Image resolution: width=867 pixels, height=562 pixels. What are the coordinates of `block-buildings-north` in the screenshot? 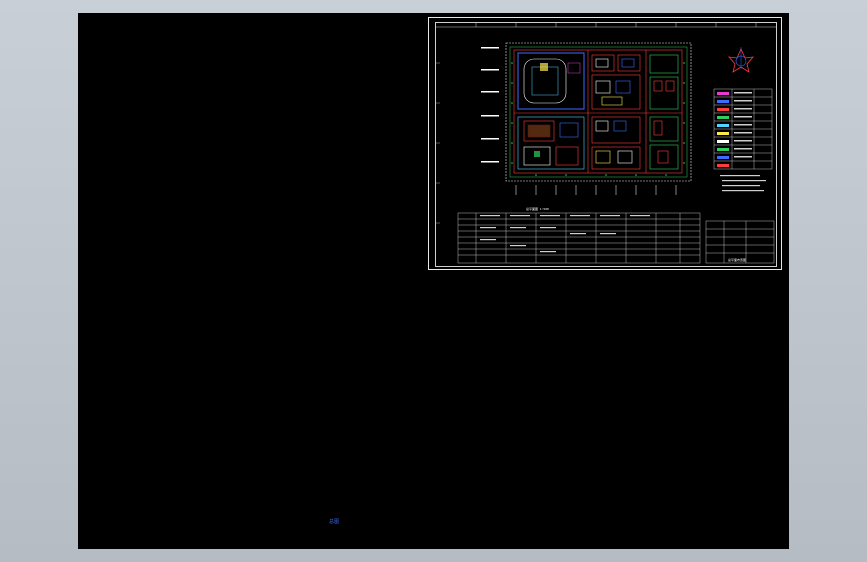 It's located at (616, 82).